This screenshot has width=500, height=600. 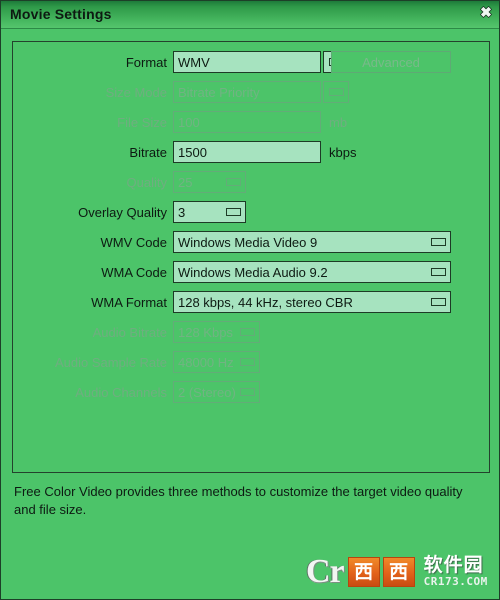 What do you see at coordinates (250, 184) in the screenshot?
I see `form-row: Quality 25` at bounding box center [250, 184].